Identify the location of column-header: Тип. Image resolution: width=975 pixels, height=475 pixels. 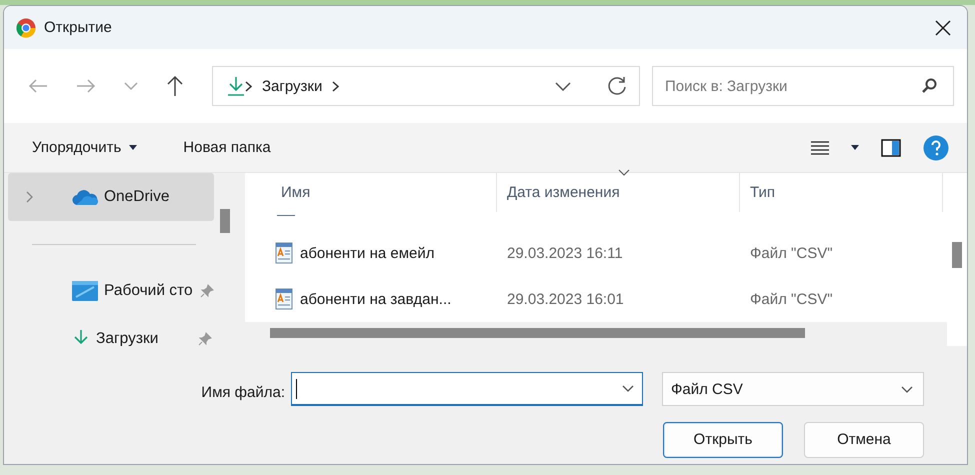
(841, 192).